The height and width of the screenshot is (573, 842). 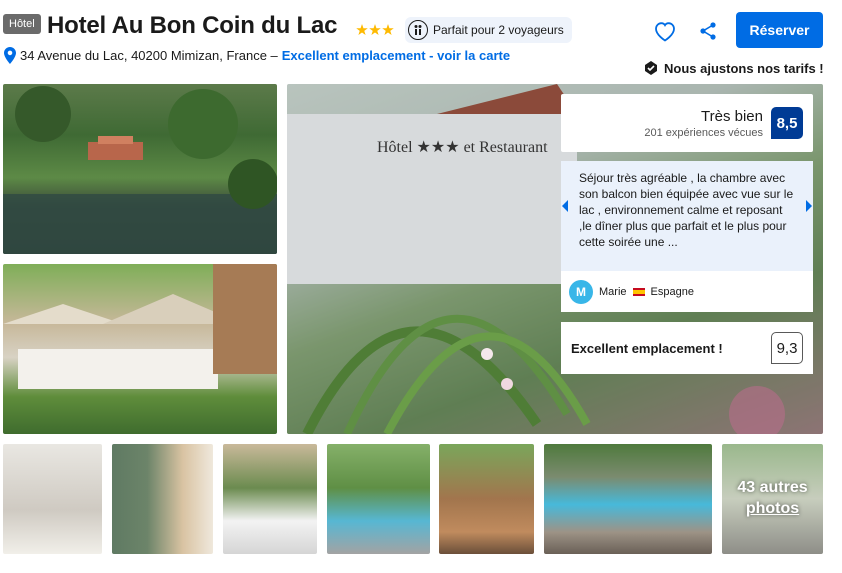 What do you see at coordinates (462, 147) in the screenshot?
I see `svg-text: Hôtel ★★★ et Restaurant` at bounding box center [462, 147].